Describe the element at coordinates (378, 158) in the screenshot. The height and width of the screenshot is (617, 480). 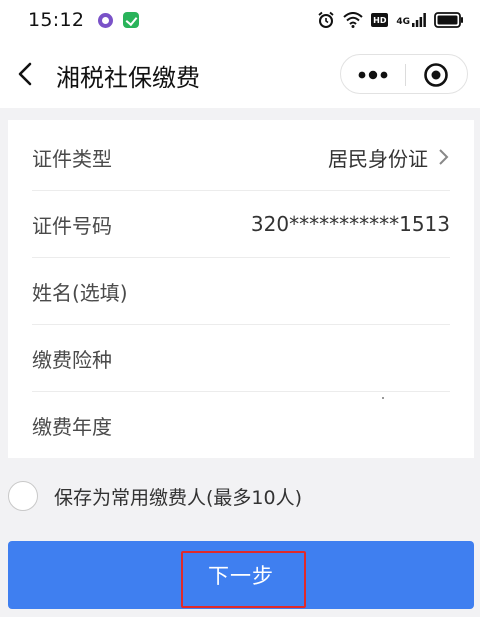
I see `id-type-selected: 居民身份证` at that location.